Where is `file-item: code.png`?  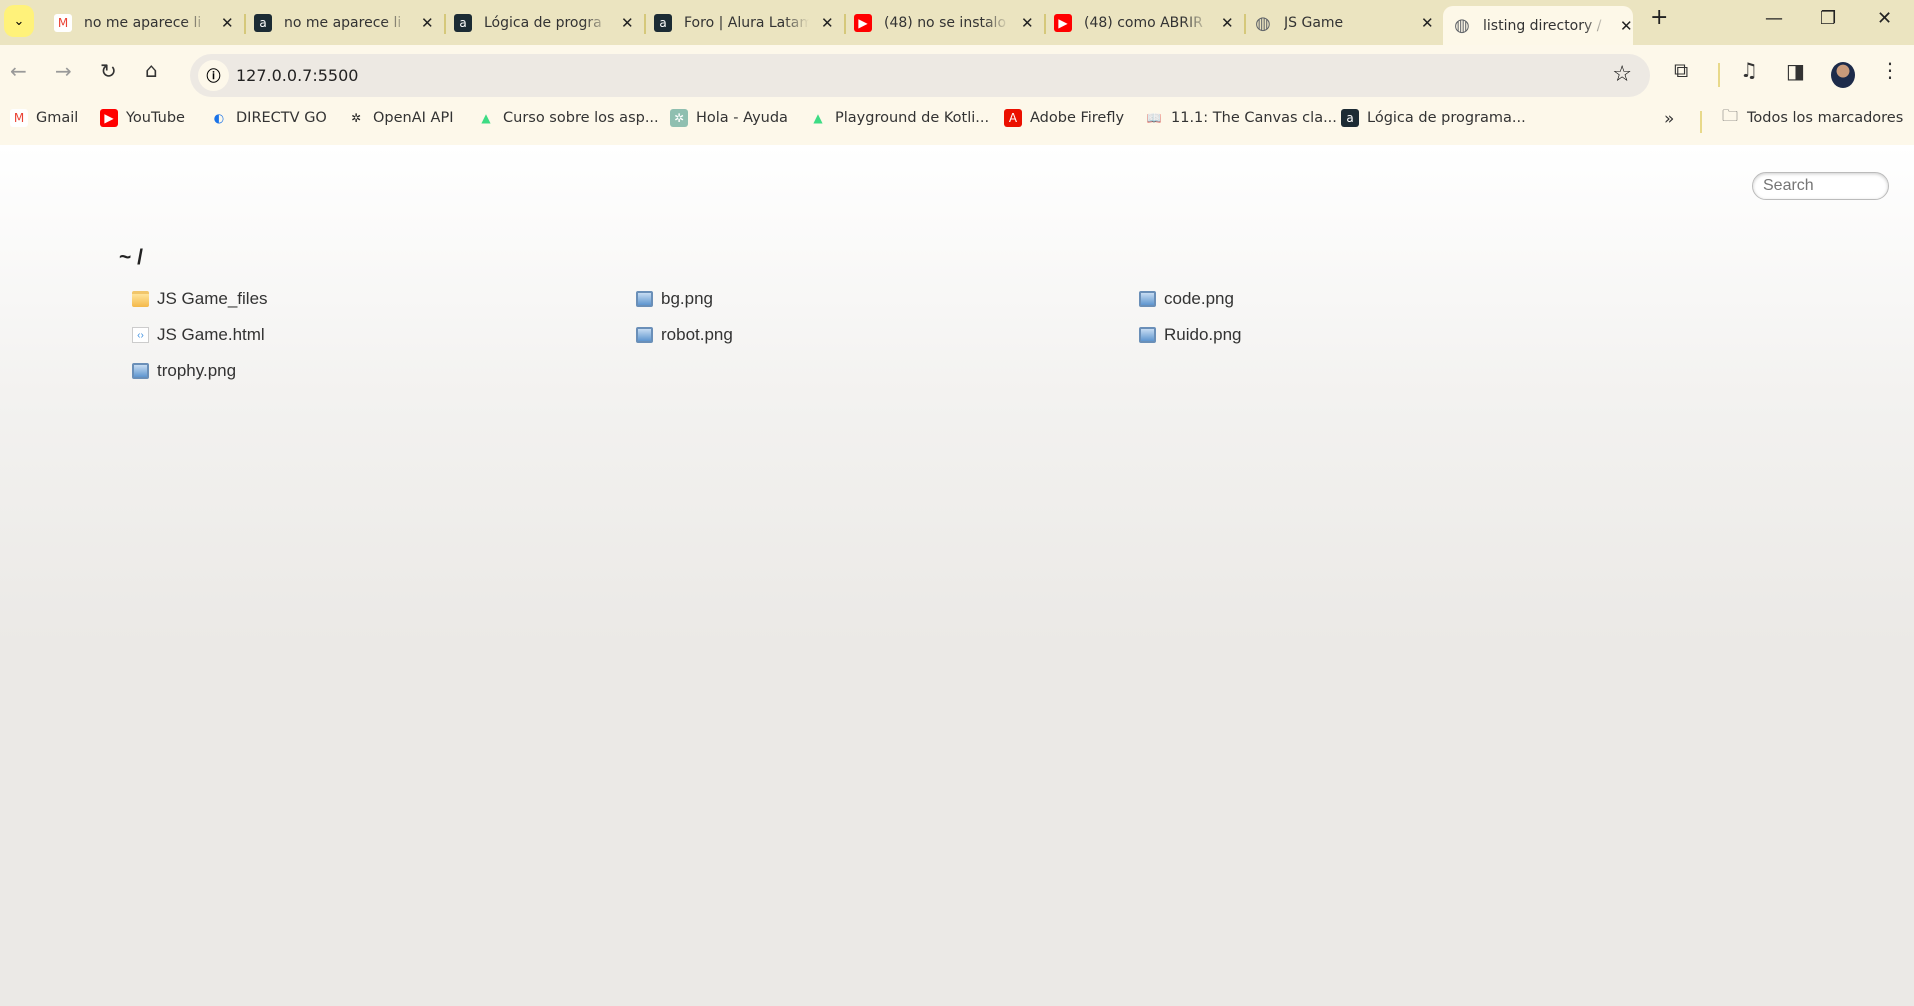
file-item: code.png is located at coordinates (1186, 299).